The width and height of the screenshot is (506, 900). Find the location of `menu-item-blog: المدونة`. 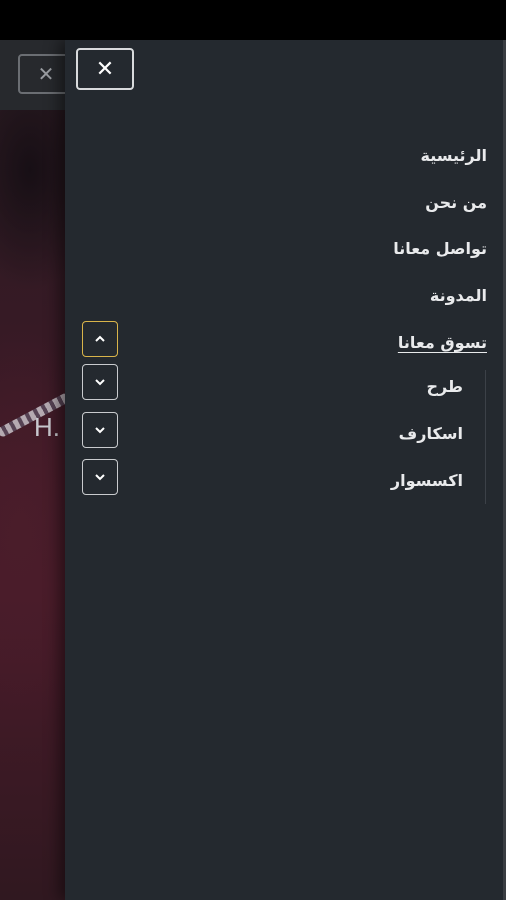

menu-item-blog: المدونة is located at coordinates (458, 295).